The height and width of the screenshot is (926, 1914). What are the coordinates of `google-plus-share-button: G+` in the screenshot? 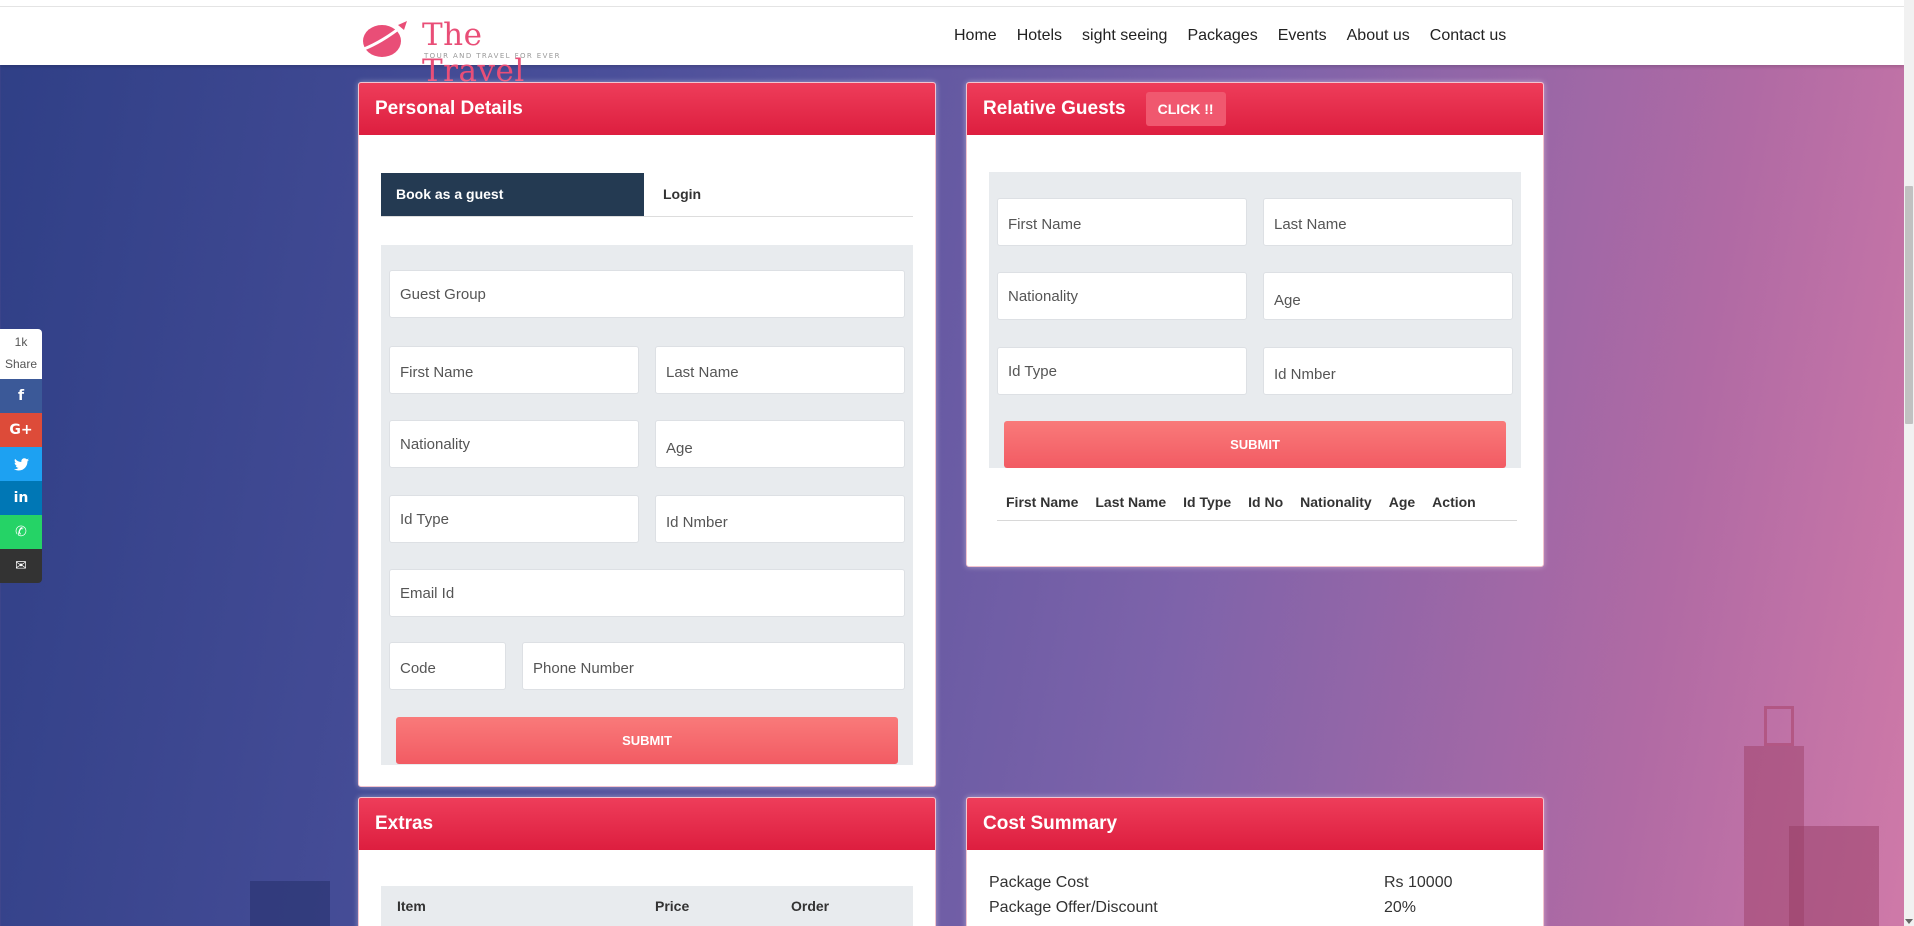 It's located at (21, 430).